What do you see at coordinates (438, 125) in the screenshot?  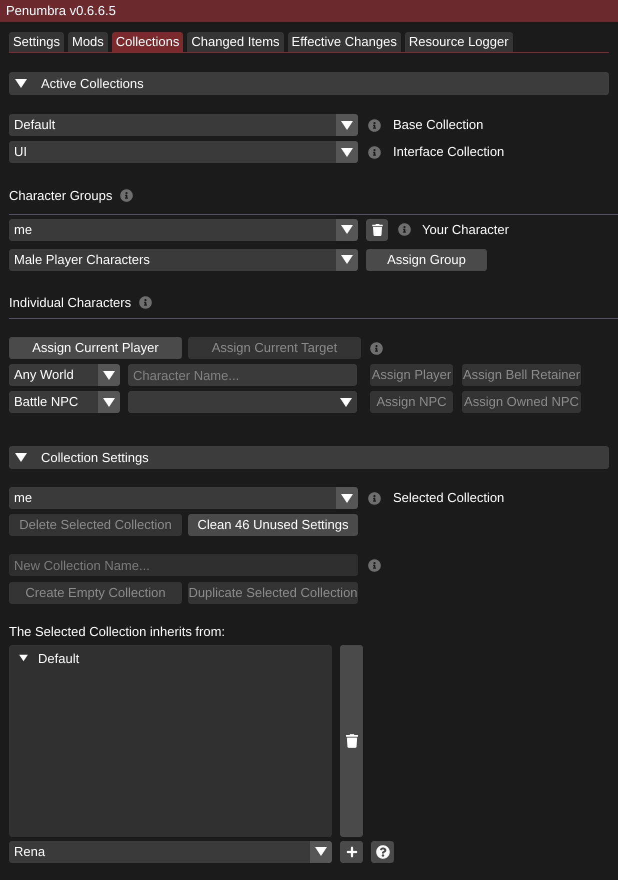 I see `field-label: Base Collection` at bounding box center [438, 125].